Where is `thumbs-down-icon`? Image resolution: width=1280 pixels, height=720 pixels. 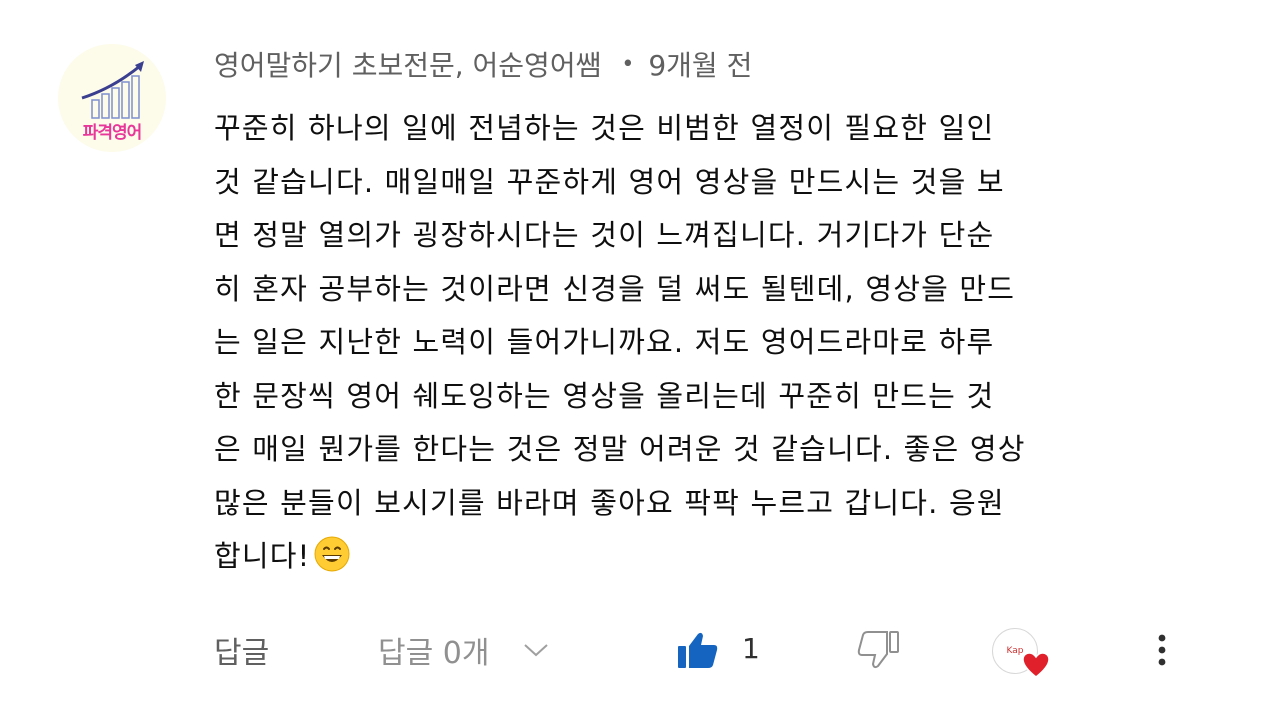 thumbs-down-icon is located at coordinates (878, 650).